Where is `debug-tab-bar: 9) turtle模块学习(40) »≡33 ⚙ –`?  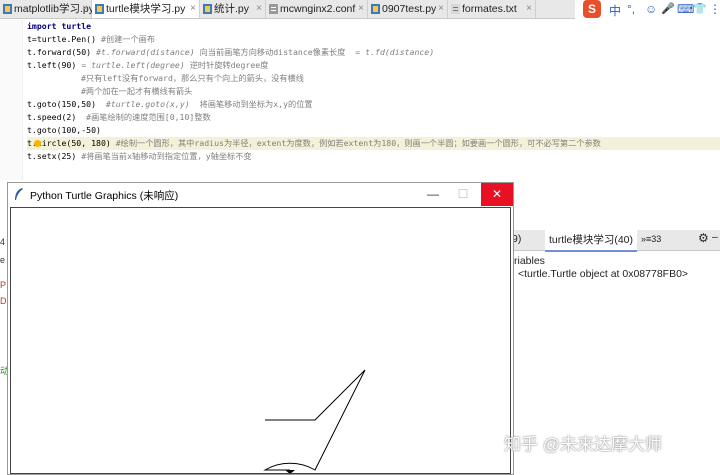 debug-tab-bar: 9) turtle模块学习(40) »≡33 ⚙ – is located at coordinates (605, 241).